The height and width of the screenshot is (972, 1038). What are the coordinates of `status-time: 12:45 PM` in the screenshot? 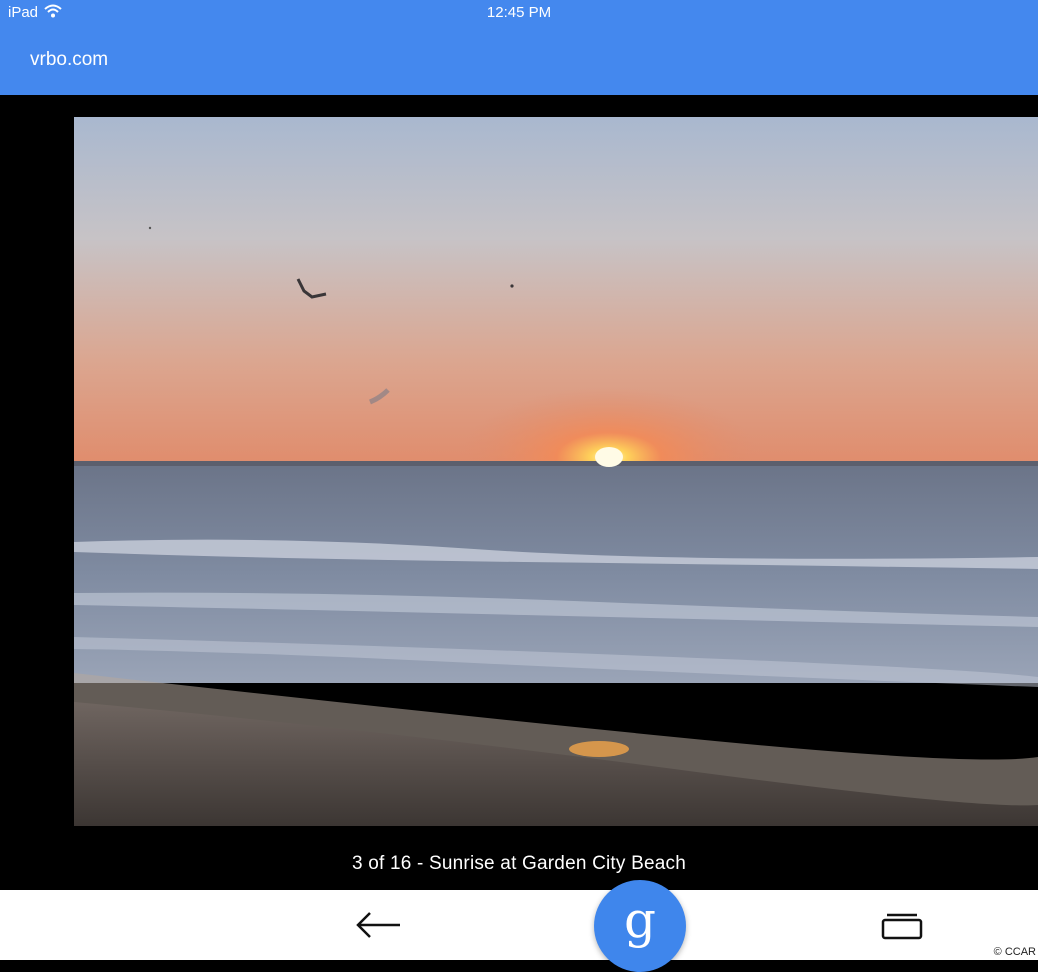 It's located at (519, 12).